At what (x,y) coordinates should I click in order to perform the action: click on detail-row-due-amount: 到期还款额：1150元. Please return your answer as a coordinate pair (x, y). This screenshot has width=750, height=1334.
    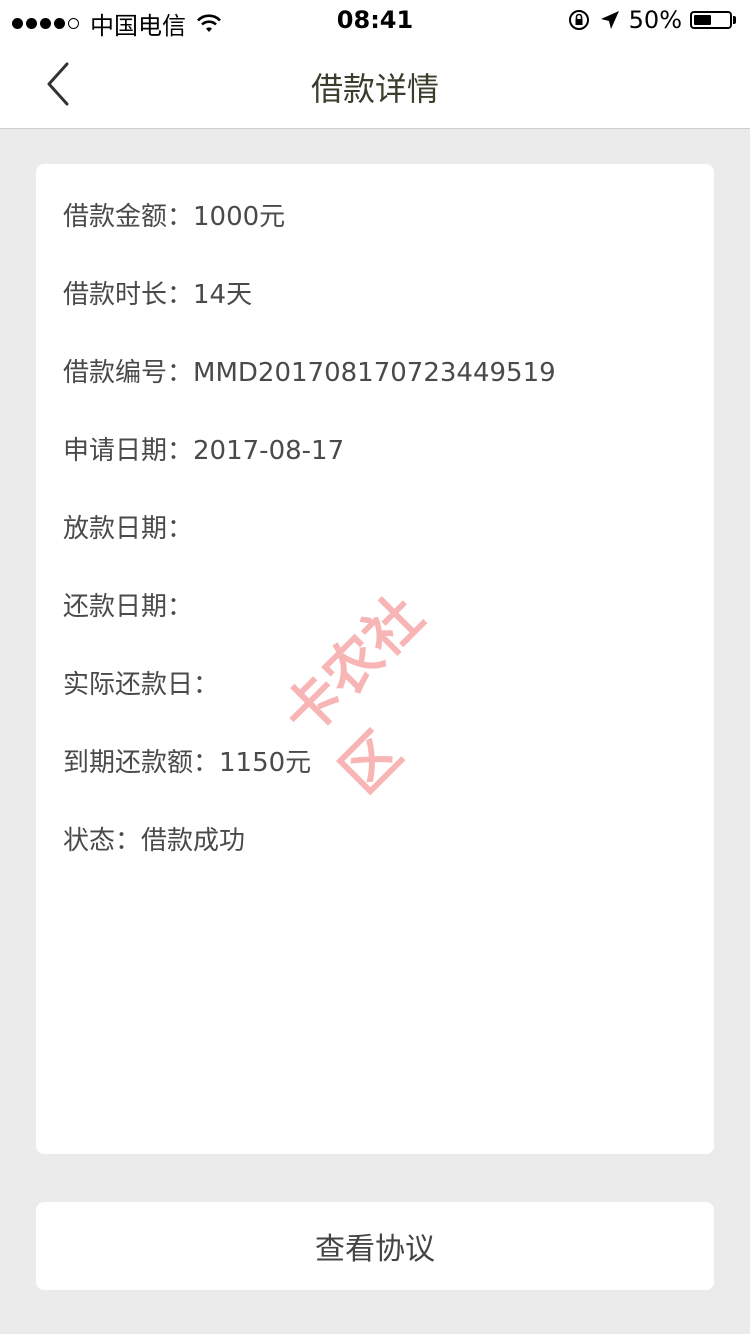
    Looking at the image, I should click on (187, 760).